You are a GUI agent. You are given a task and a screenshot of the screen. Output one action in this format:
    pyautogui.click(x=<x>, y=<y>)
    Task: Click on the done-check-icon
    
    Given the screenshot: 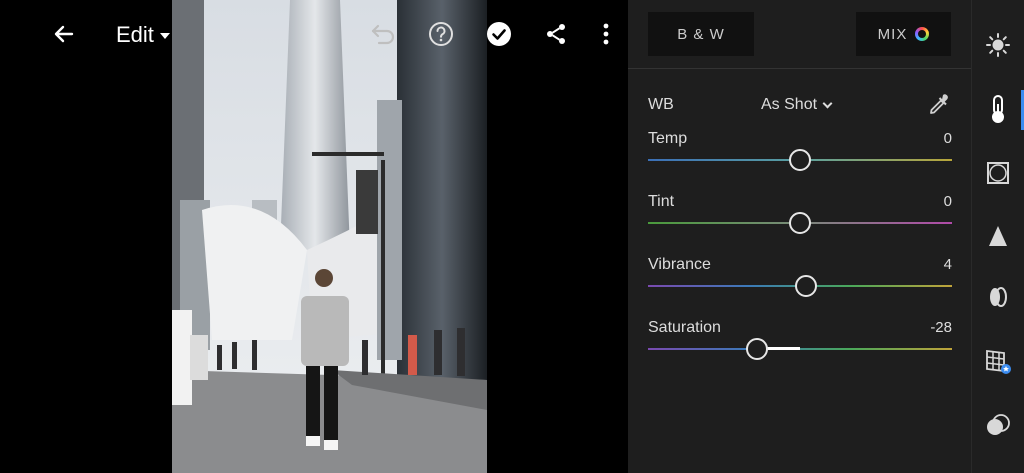 What is the action you would take?
    pyautogui.click(x=499, y=34)
    